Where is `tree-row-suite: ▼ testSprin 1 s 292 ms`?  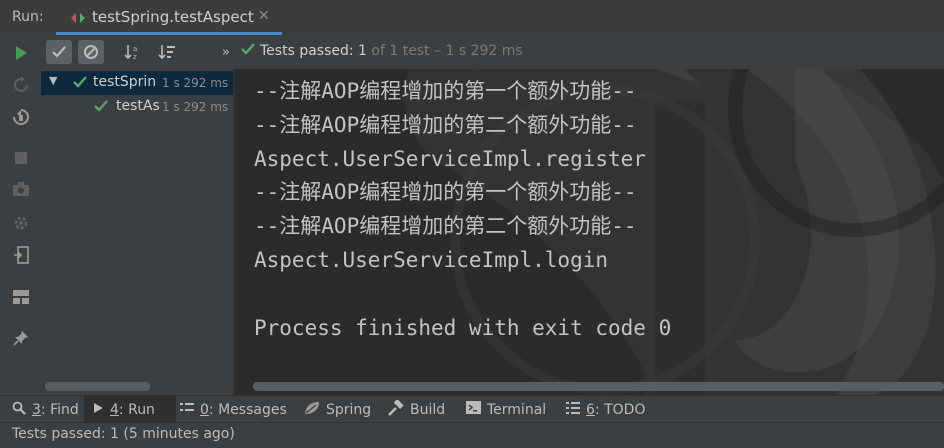 tree-row-suite: ▼ testSprin 1 s 292 ms is located at coordinates (137, 83).